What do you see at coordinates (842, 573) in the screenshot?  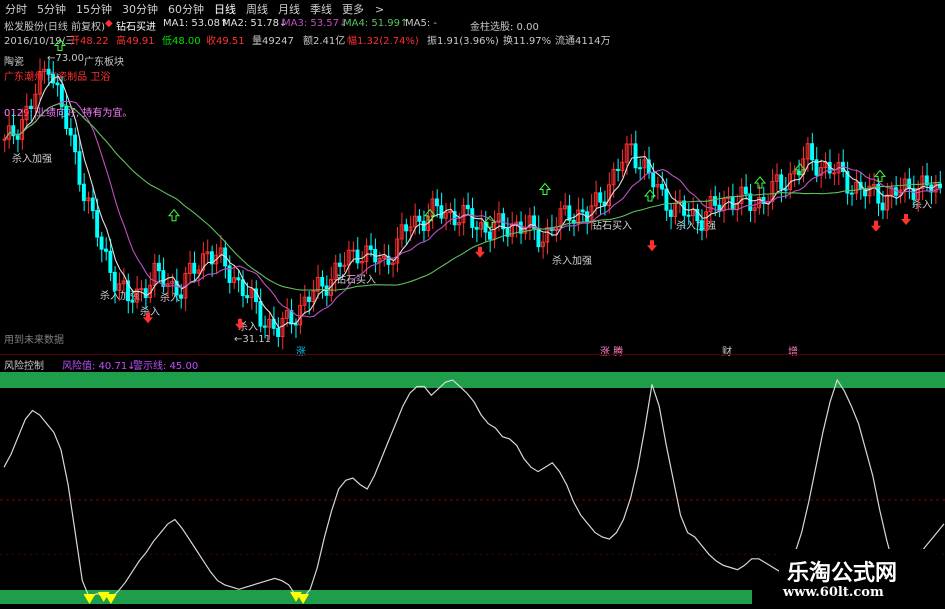 I see `watermark-title: 乐淘公式网` at bounding box center [842, 573].